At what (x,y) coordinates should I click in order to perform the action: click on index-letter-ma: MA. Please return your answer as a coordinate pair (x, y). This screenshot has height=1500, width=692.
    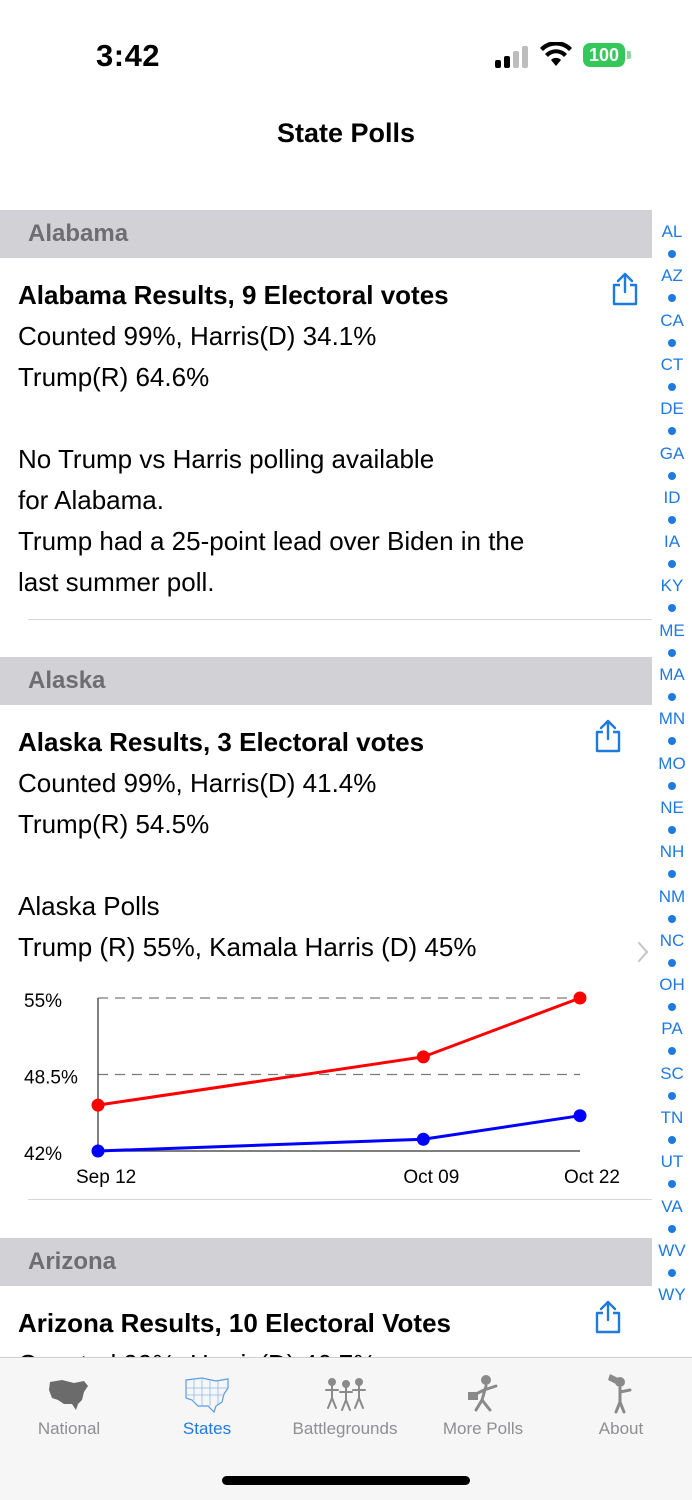
    Looking at the image, I should click on (672, 675).